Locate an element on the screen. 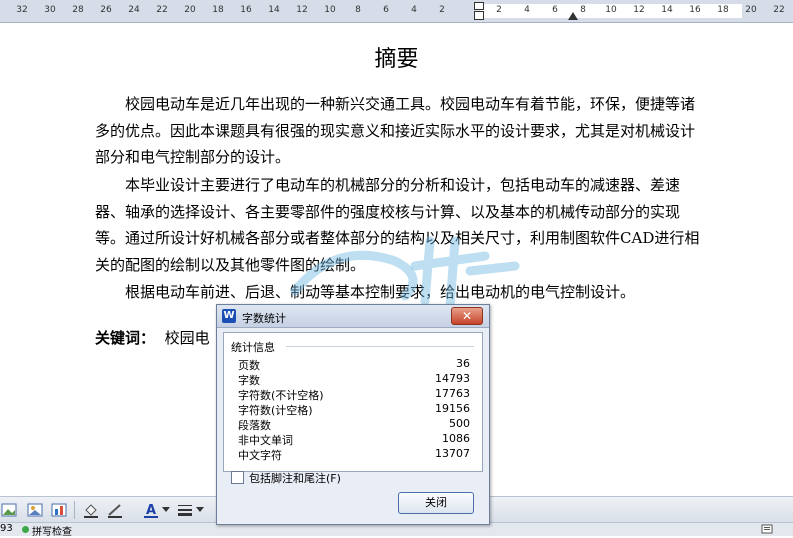 This screenshot has height=538, width=793. spell-check-button: 拼写检查 is located at coordinates (46, 530).